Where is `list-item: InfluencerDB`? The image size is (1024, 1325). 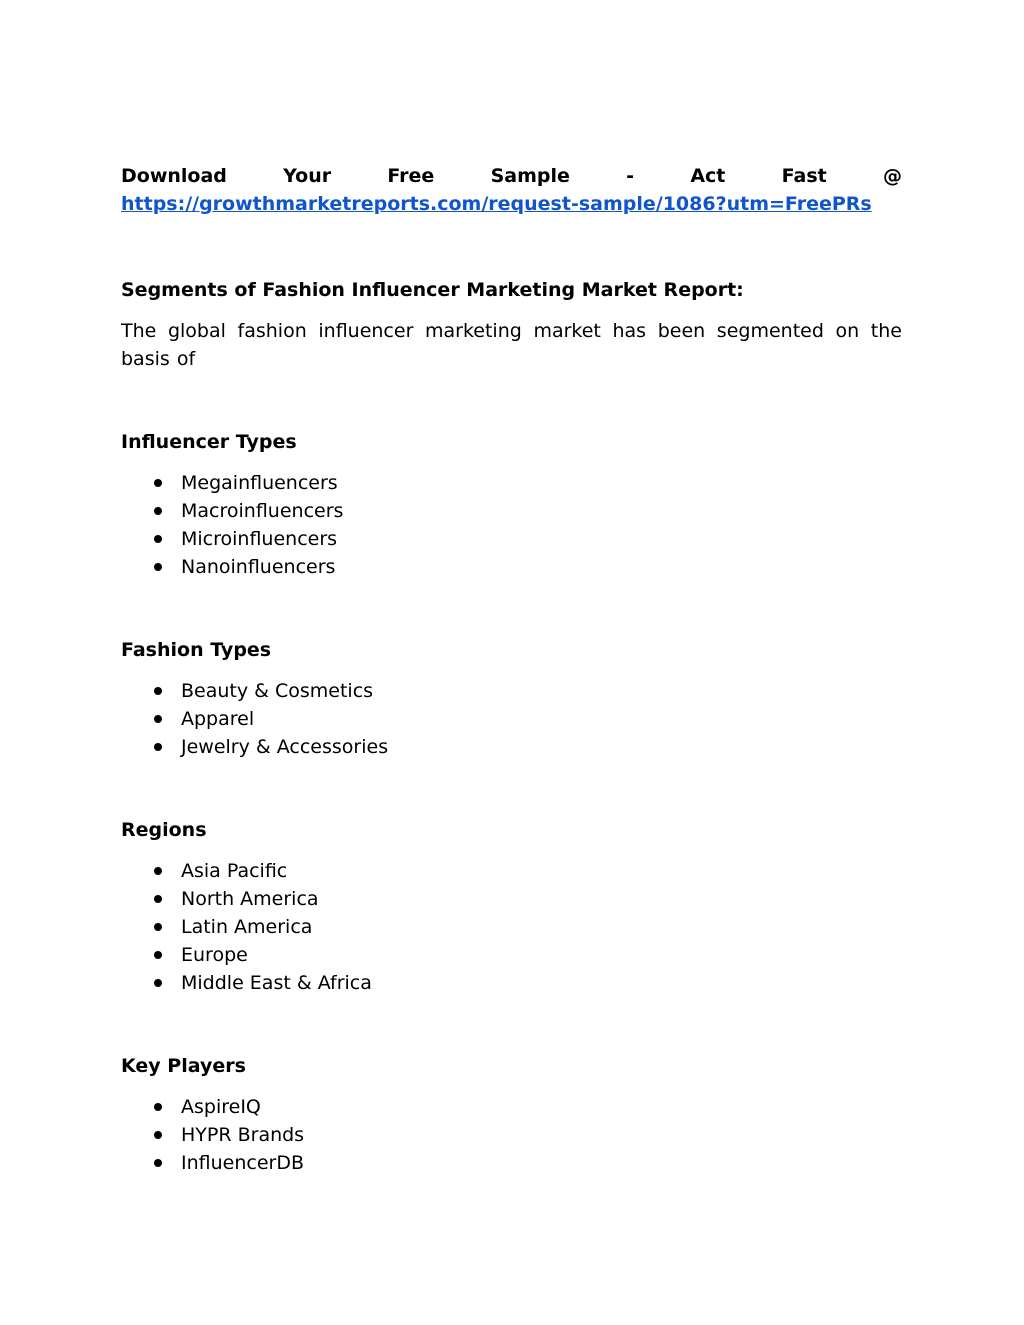
list-item: InfluencerDB is located at coordinates (511, 1163).